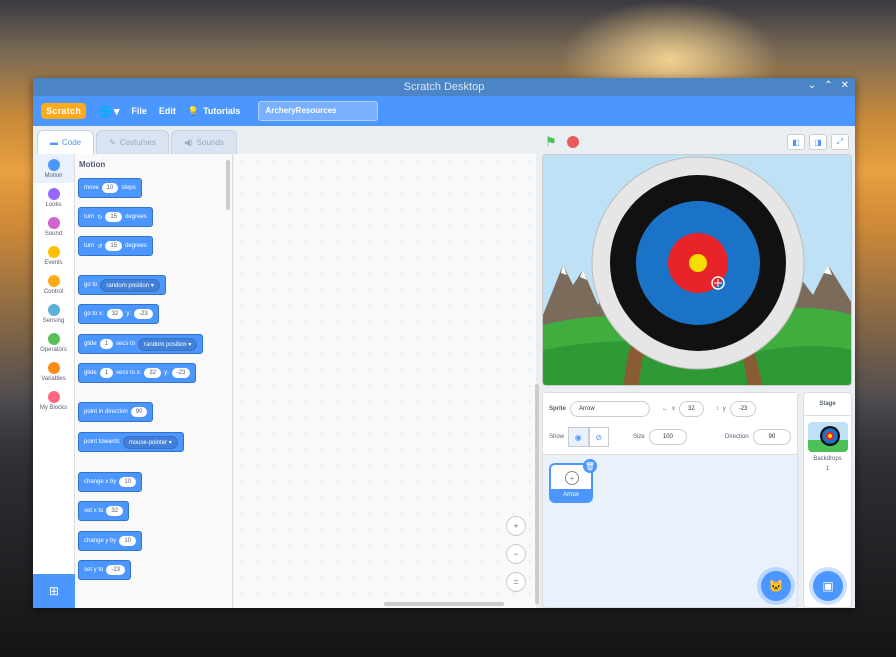 The image size is (896, 657). What do you see at coordinates (743, 409) in the screenshot?
I see `sprite-y-input: -23` at bounding box center [743, 409].